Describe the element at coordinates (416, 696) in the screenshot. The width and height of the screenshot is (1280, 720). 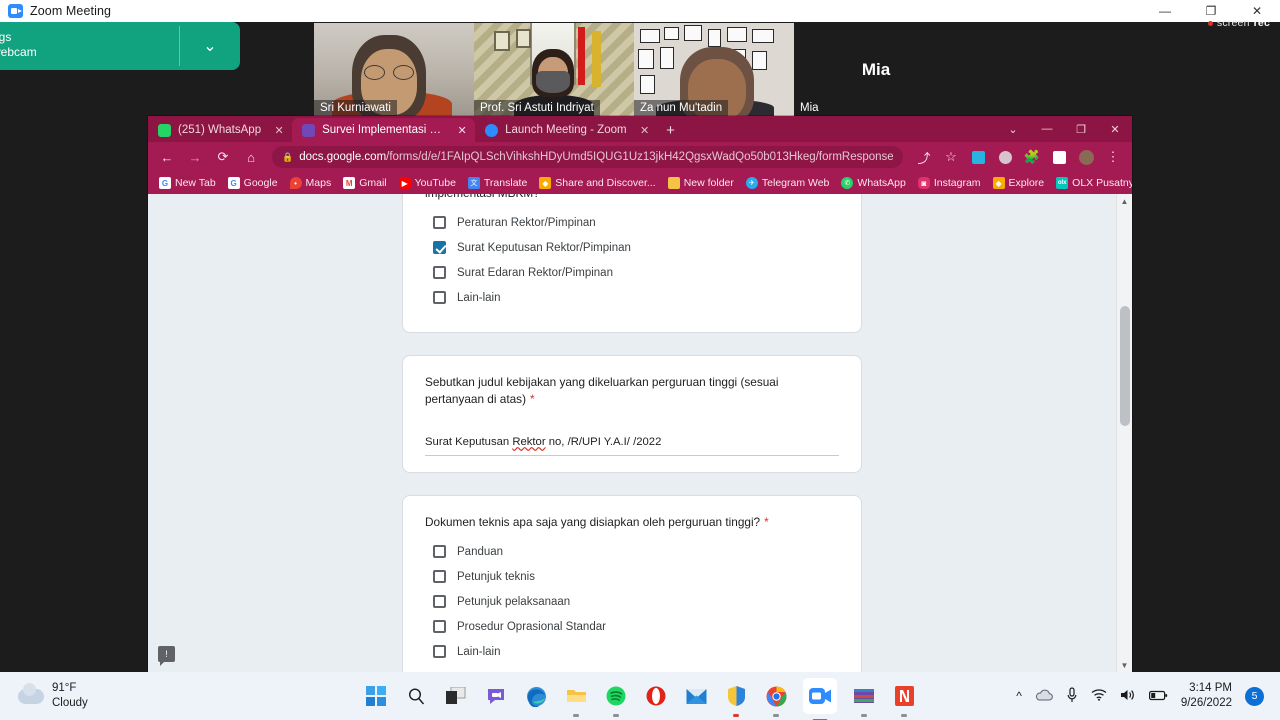
I see `search-icon` at that location.